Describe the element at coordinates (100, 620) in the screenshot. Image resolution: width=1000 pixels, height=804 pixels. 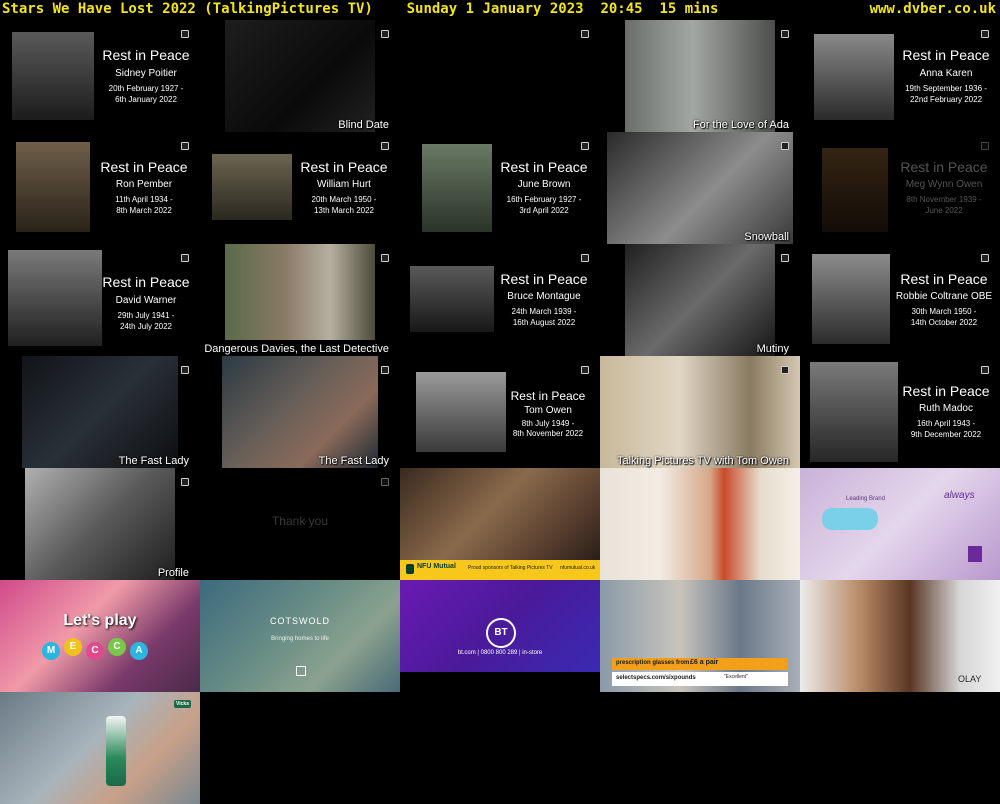
I see `mecca-headline: Let's play` at that location.